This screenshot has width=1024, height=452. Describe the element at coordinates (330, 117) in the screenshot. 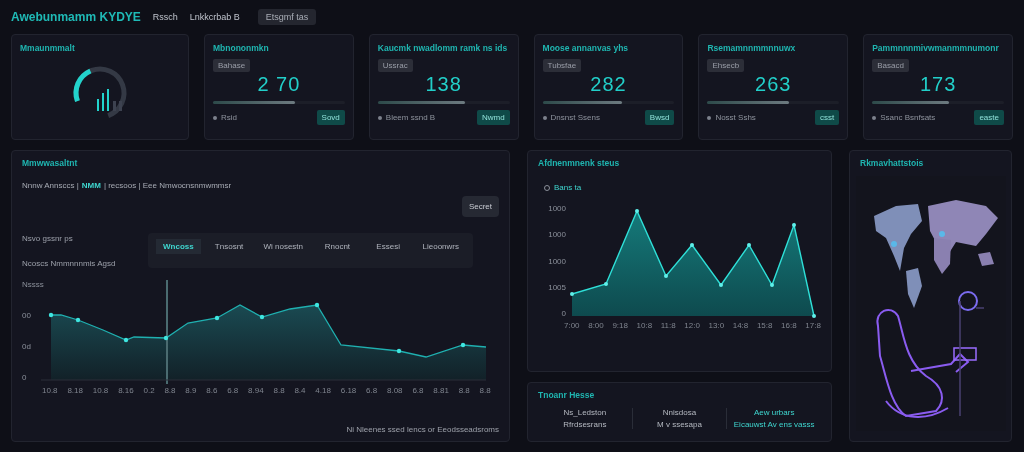

I see `card-action-button: Sovd` at that location.